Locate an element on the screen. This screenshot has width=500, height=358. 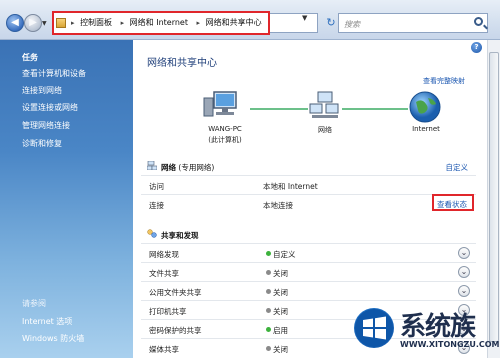
view-status-link: 查看状态 is located at coordinates (453, 202).